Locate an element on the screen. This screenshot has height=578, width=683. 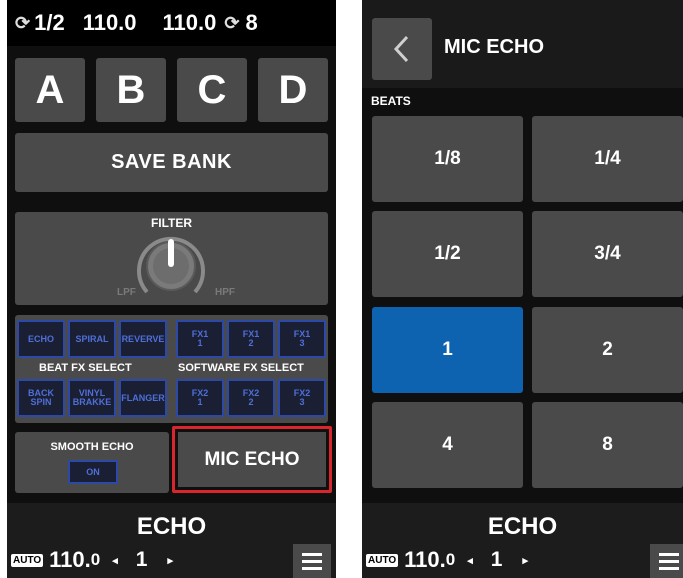
bank-b-button: B is located at coordinates (131, 90).